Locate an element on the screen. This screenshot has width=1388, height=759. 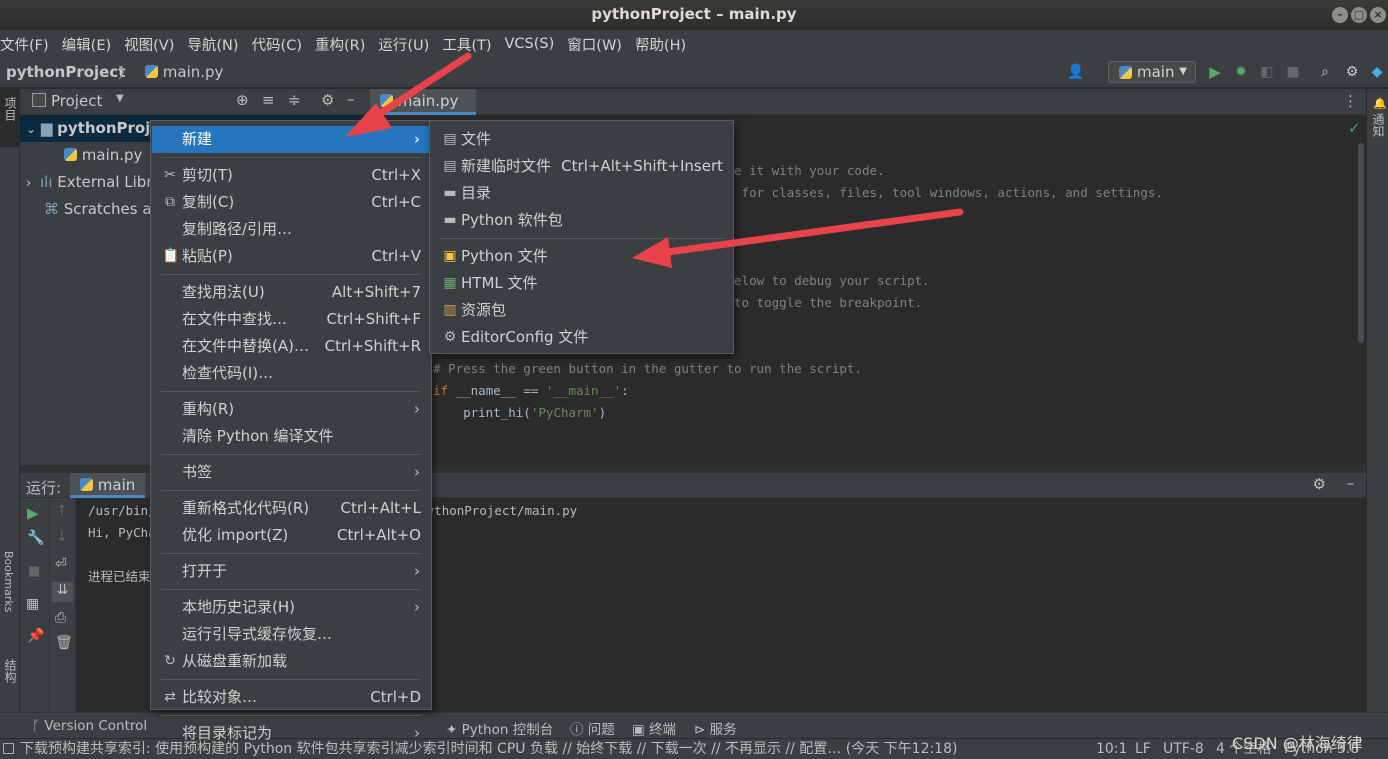
menu-item: 编辑(E) is located at coordinates (90, 44).